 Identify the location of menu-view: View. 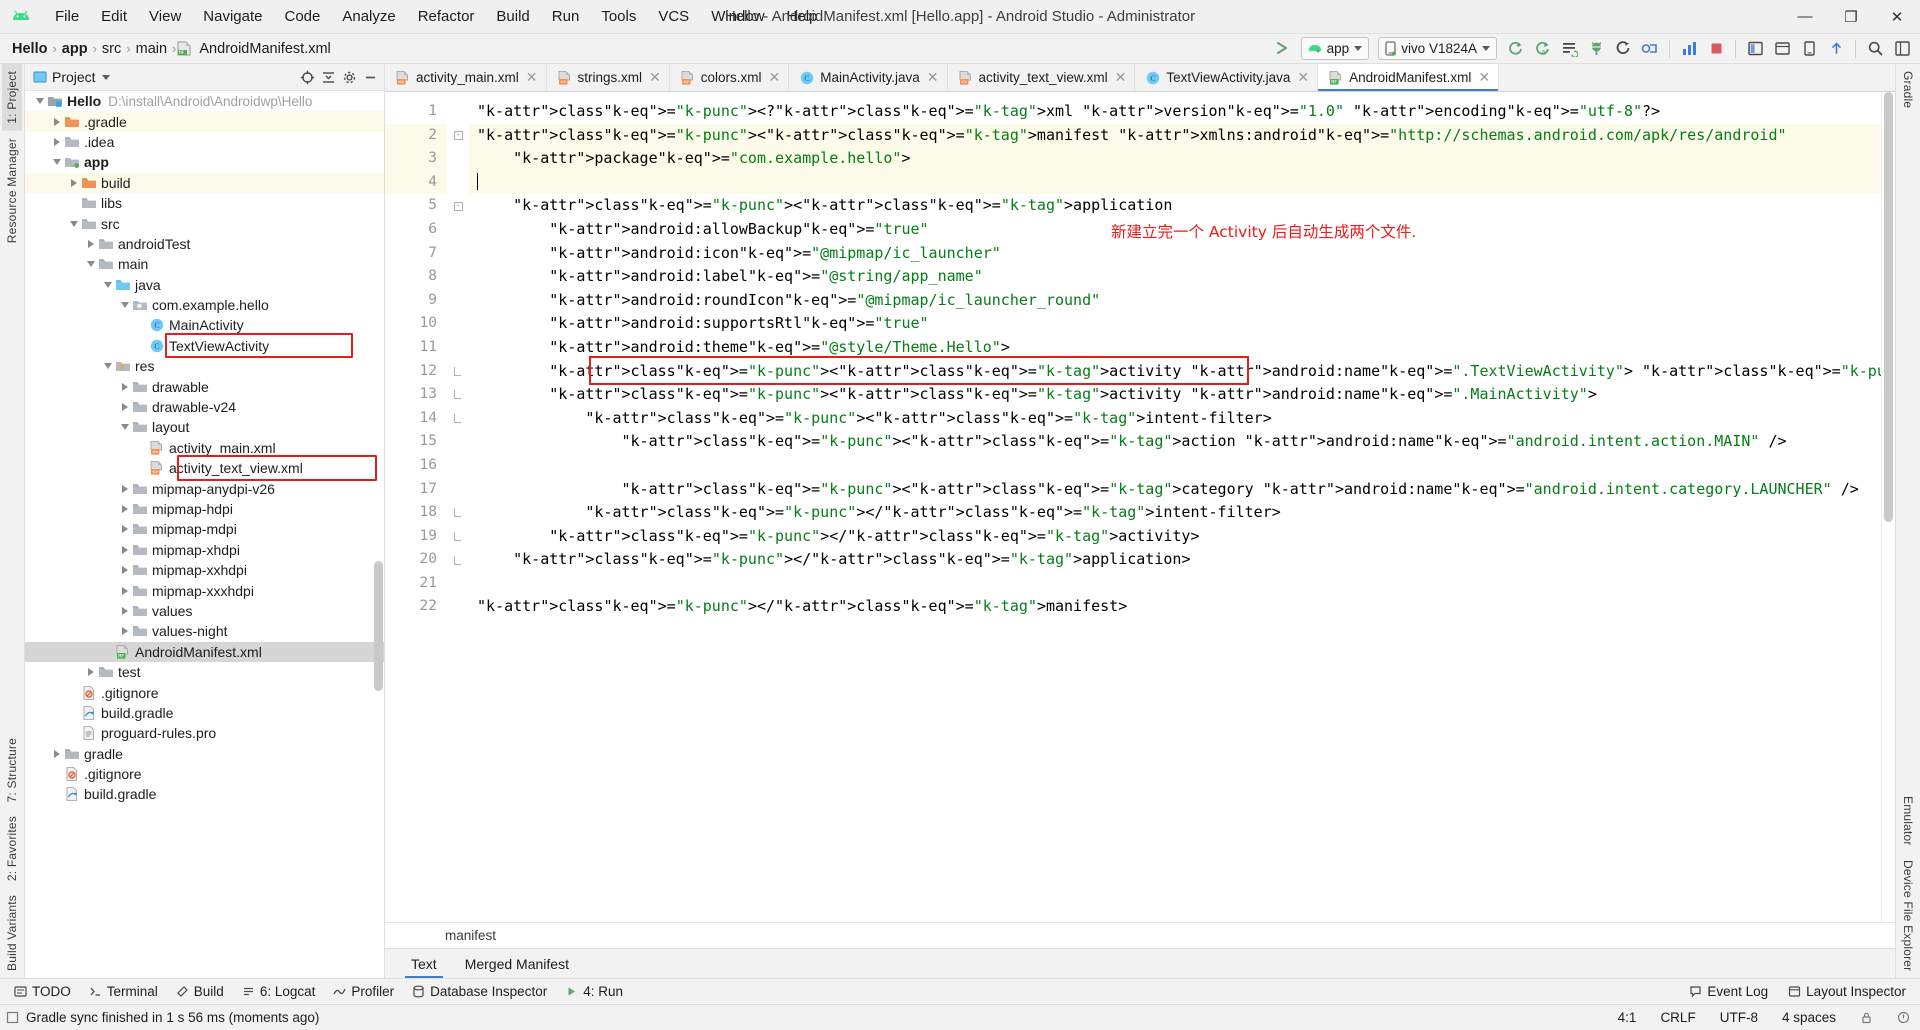
(165, 16).